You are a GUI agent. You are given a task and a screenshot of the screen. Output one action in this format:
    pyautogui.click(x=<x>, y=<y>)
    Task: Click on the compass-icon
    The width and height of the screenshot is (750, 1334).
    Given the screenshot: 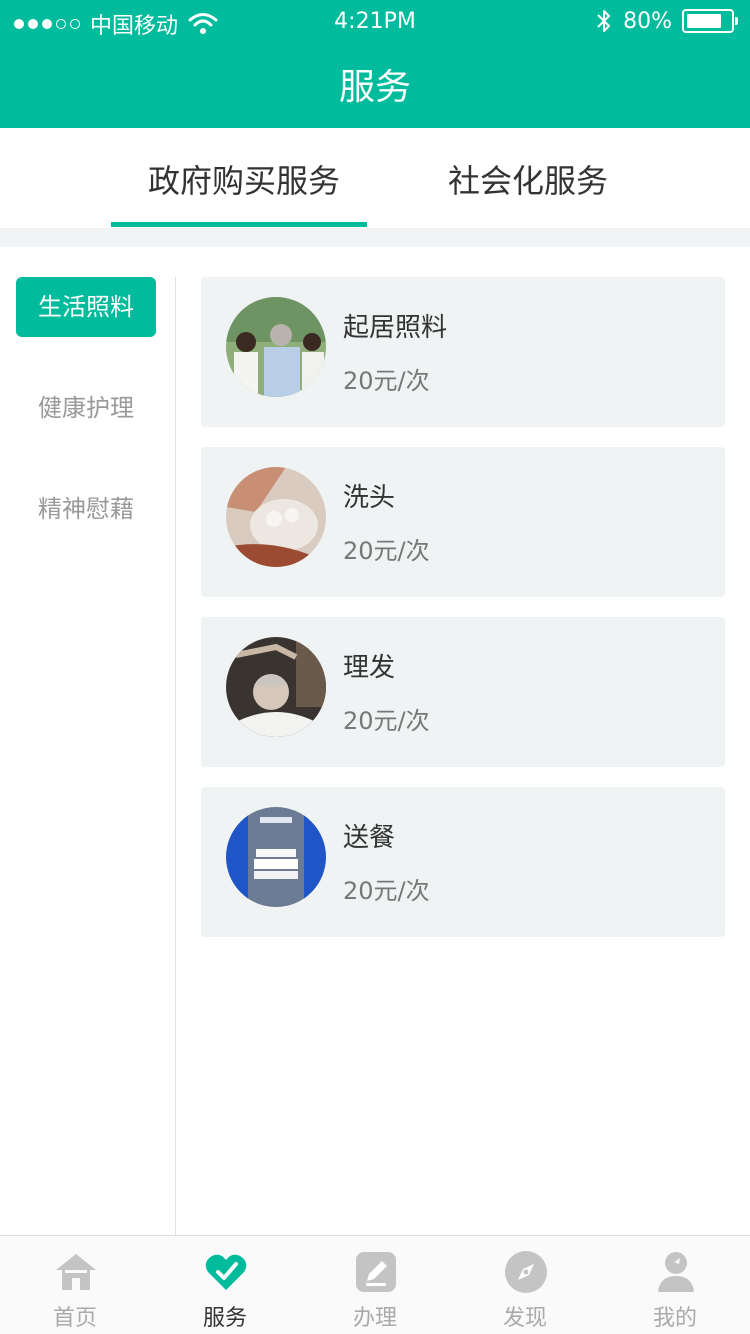 What is the action you would take?
    pyautogui.click(x=526, y=1272)
    